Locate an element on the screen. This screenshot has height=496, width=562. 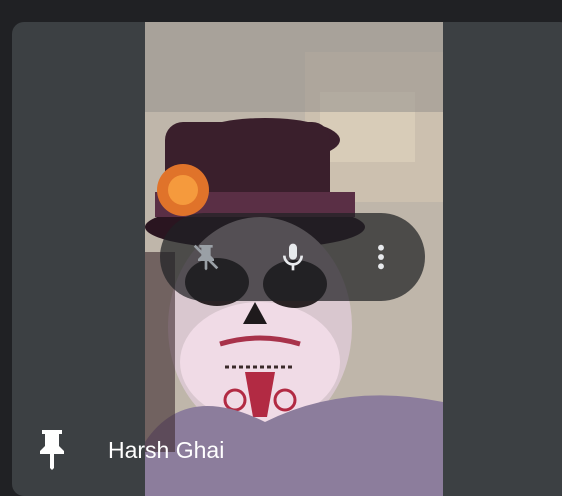
more-options-button is located at coordinates (381, 257).